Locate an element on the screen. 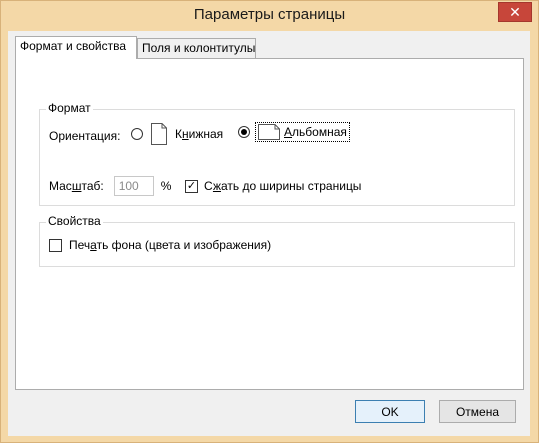  landscape-label: Альбомная is located at coordinates (315, 132).